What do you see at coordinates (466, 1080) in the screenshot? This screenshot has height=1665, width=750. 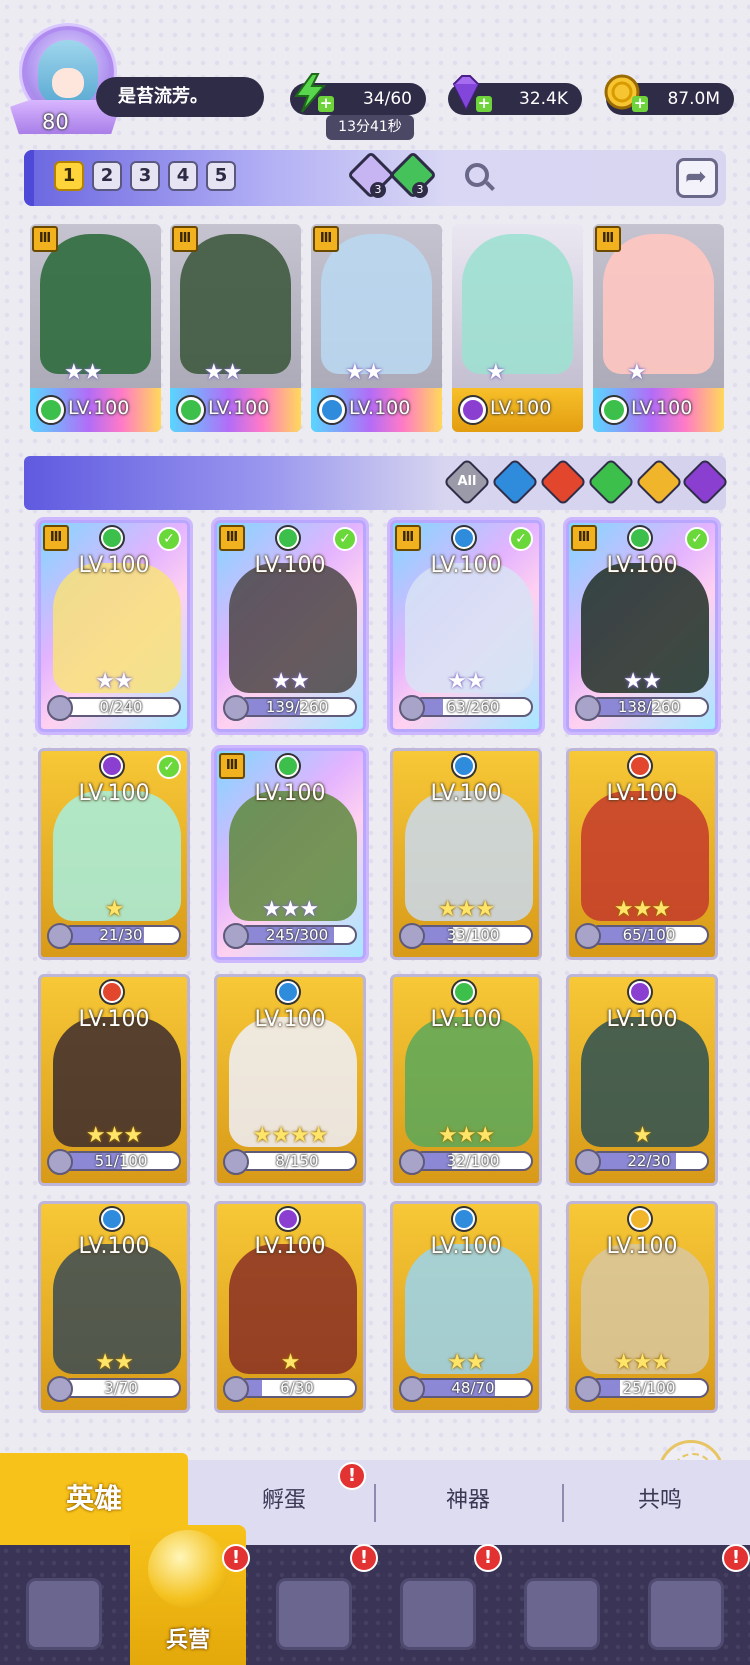 I see `hero-card: LV.100 ★★★ 32/100` at bounding box center [466, 1080].